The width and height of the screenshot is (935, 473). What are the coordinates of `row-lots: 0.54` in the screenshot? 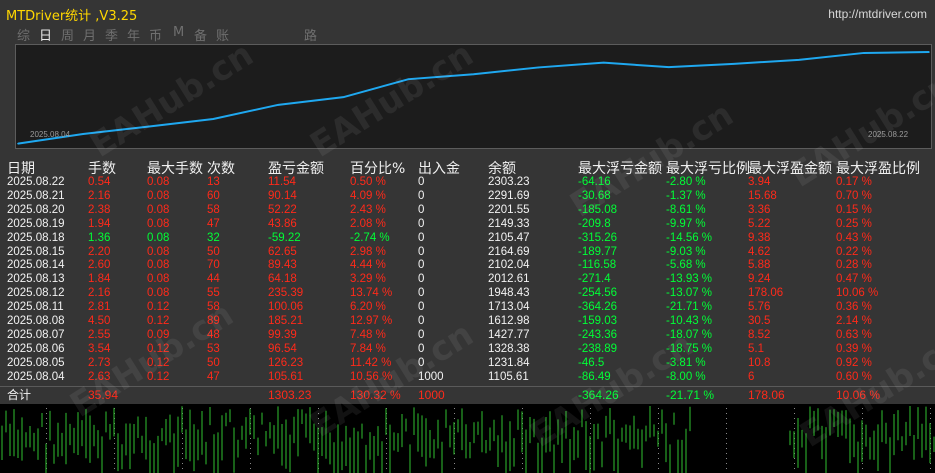 It's located at (99, 182).